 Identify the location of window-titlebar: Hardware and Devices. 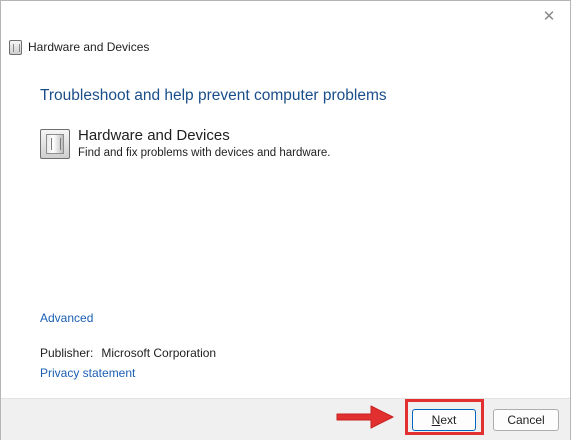
(79, 47).